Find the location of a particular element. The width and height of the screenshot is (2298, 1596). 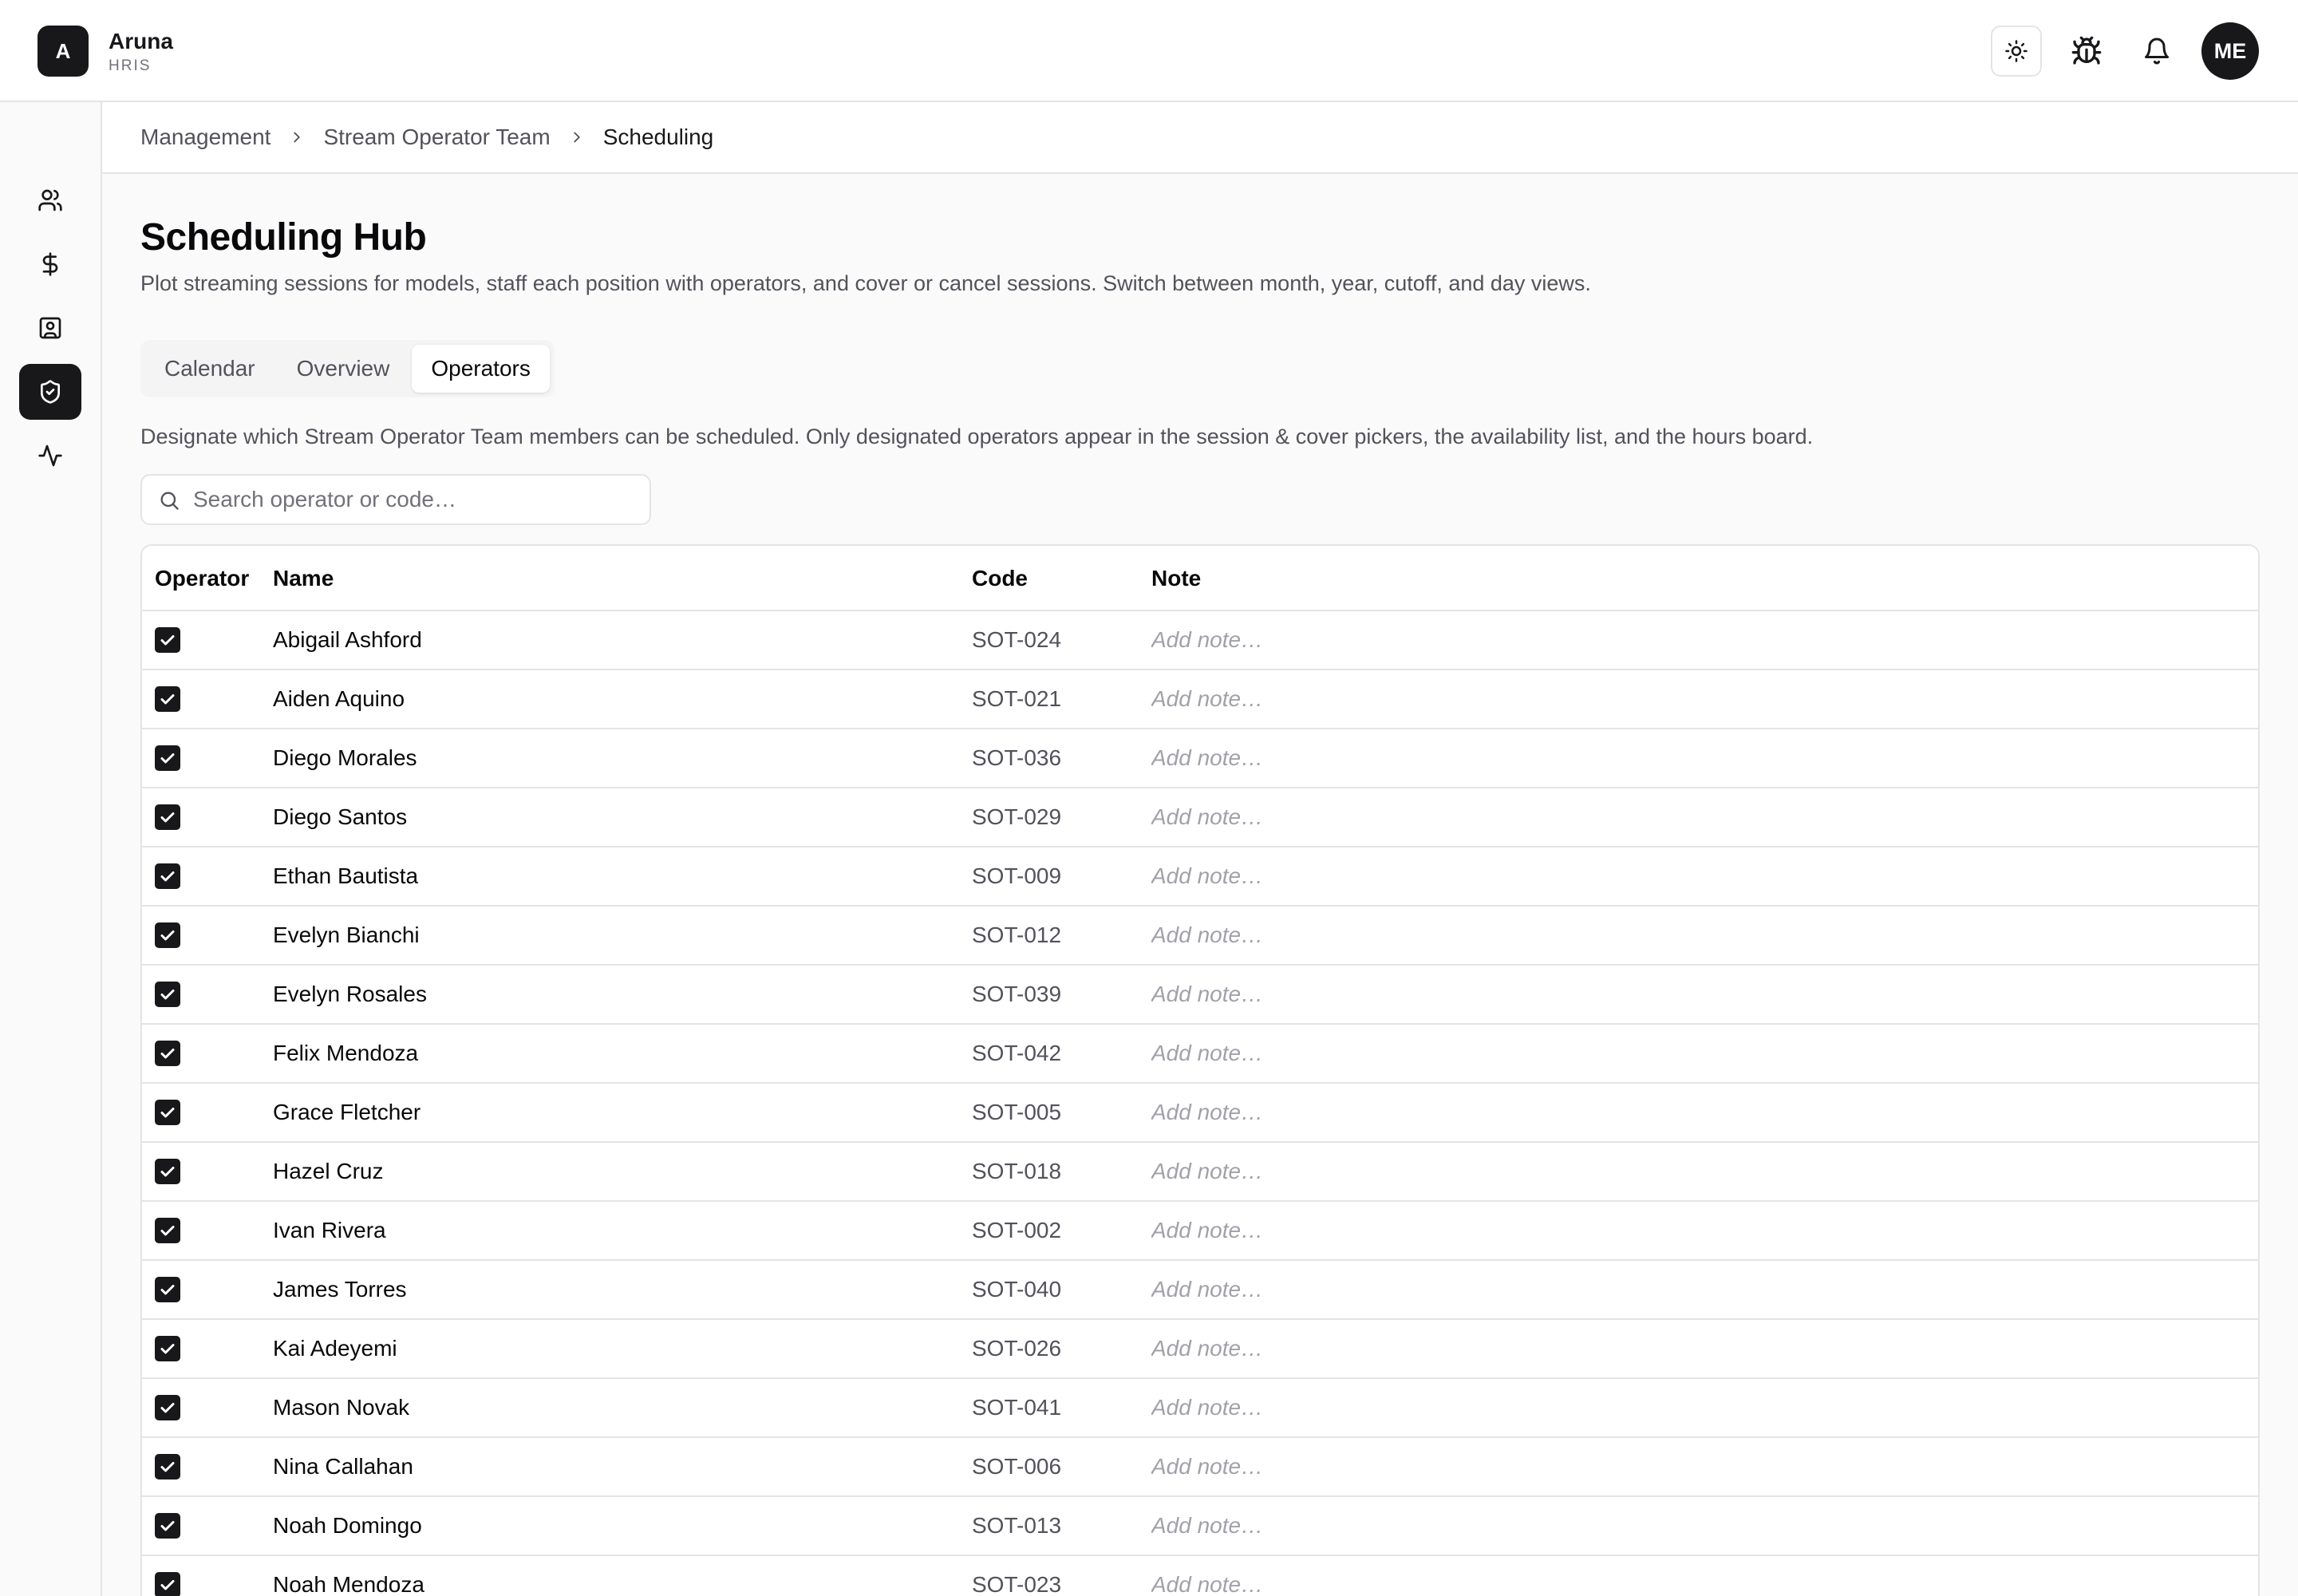

brand-name: Aruna is located at coordinates (141, 41).